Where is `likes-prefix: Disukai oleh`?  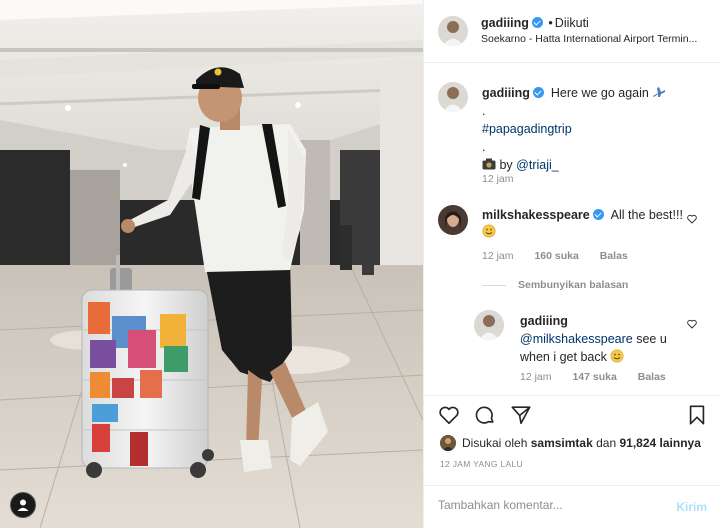
likes-prefix: Disukai oleh is located at coordinates (495, 443).